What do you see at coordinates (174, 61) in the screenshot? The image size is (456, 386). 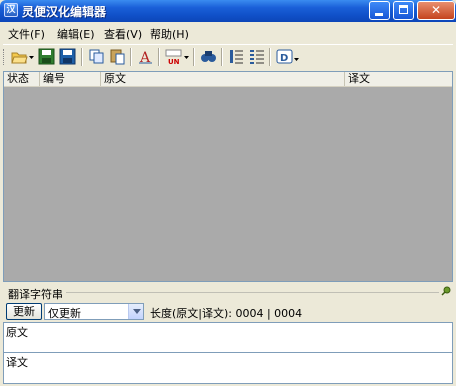 I see `svg-text: UN` at bounding box center [174, 61].